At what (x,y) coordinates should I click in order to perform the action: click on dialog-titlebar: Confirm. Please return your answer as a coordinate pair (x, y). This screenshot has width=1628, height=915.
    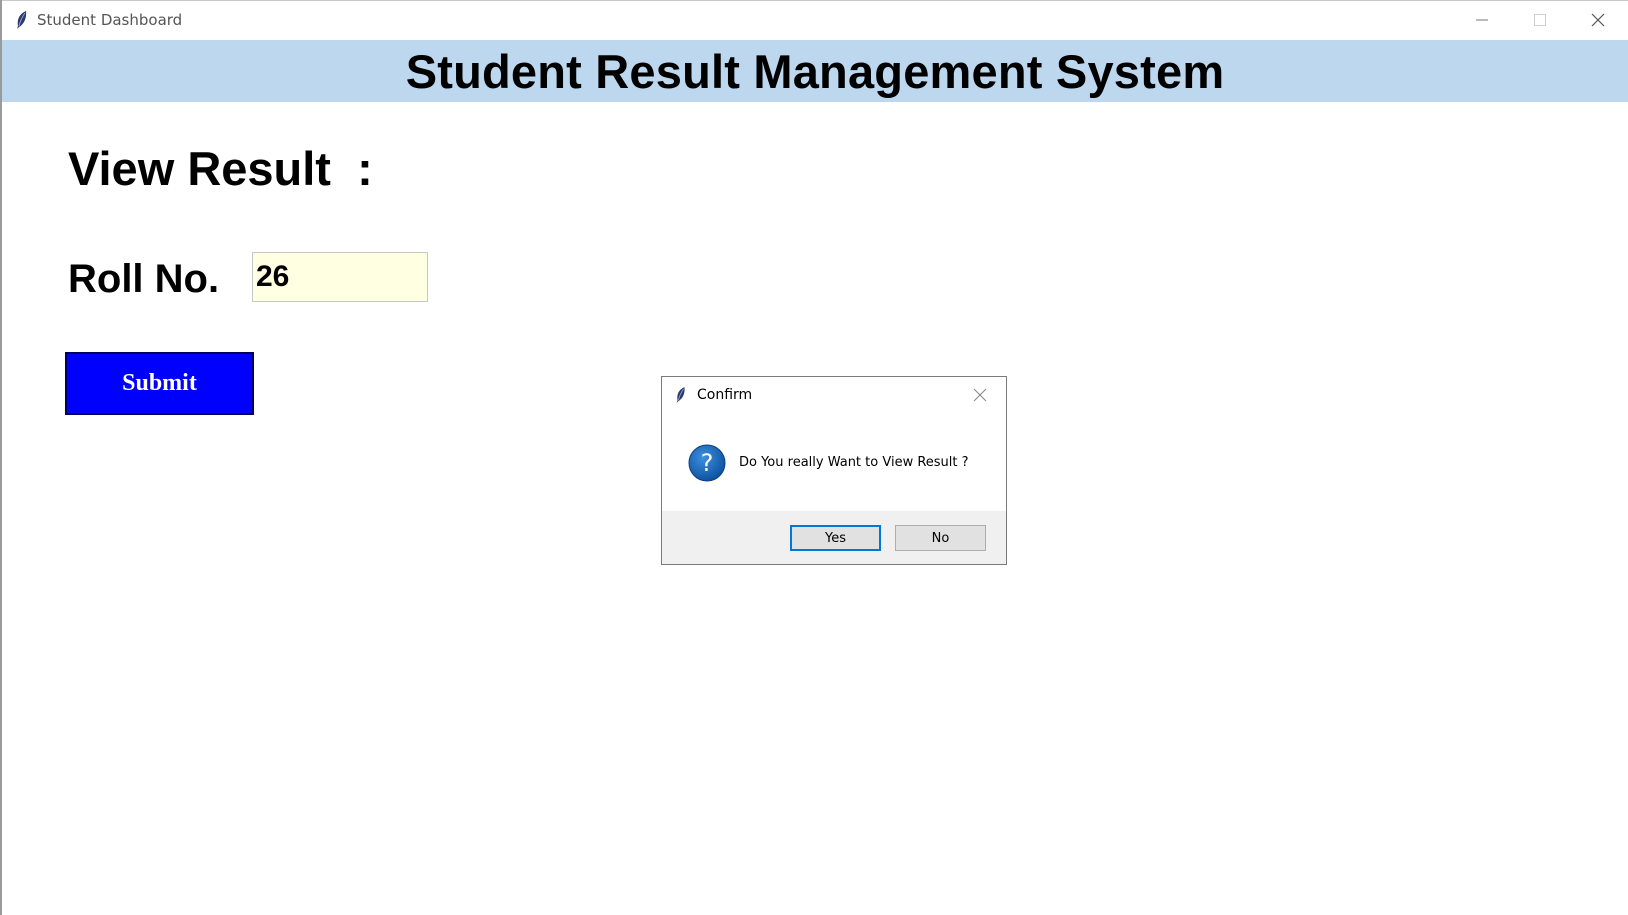
    Looking at the image, I should click on (834, 395).